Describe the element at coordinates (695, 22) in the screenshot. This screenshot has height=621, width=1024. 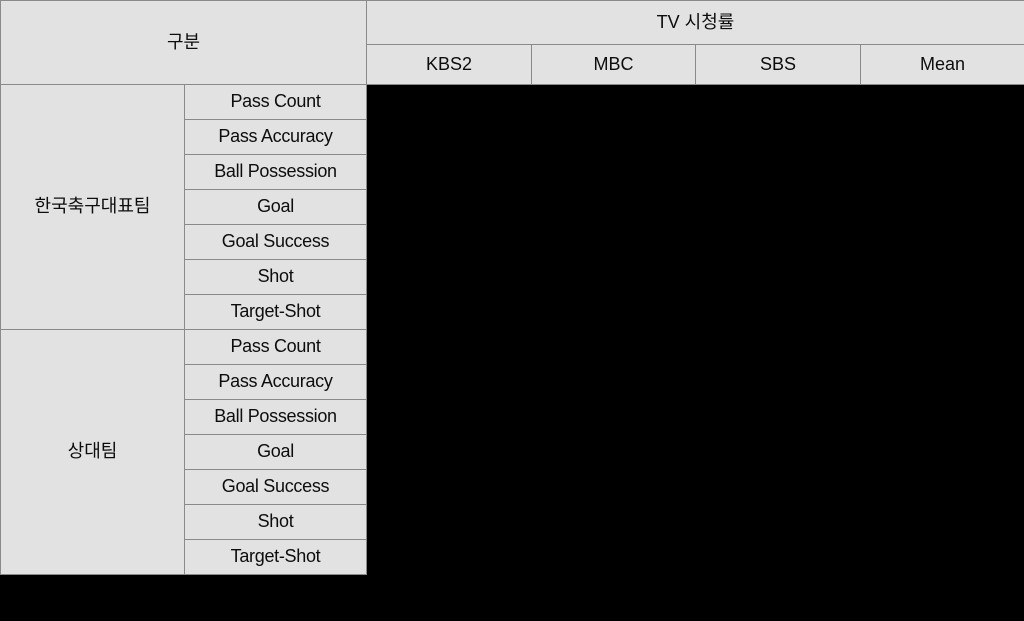
I see `header-cell-tv-ratings-group: TV 시청률` at that location.